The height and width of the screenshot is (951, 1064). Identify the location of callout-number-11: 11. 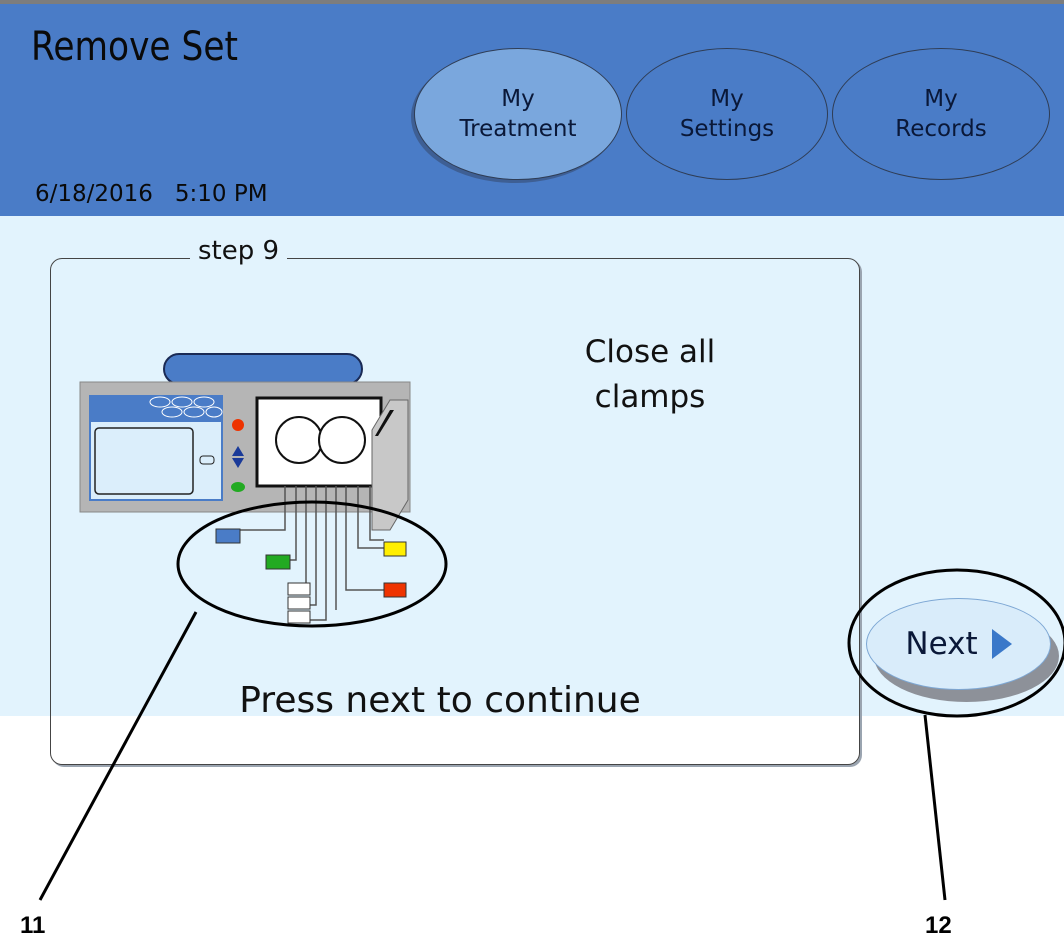
(33, 925).